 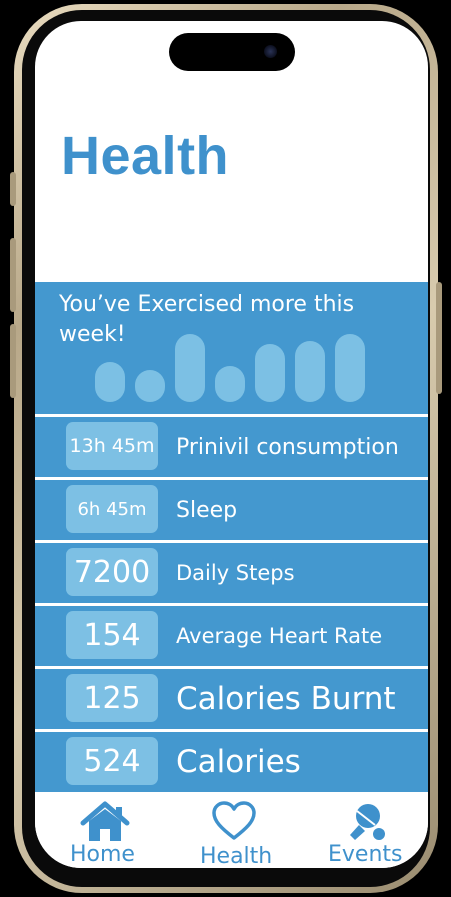 I want to click on volume-down-button, so click(x=13, y=361).